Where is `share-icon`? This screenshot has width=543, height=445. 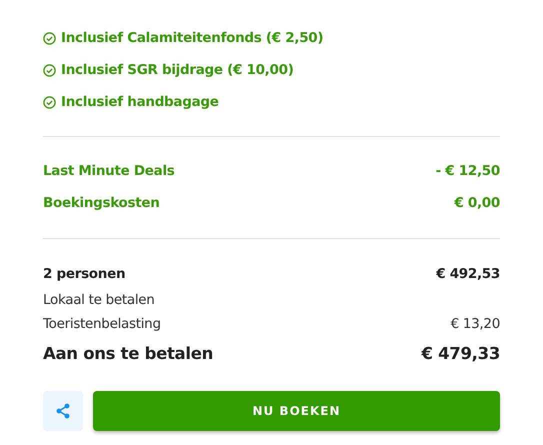 share-icon is located at coordinates (63, 411).